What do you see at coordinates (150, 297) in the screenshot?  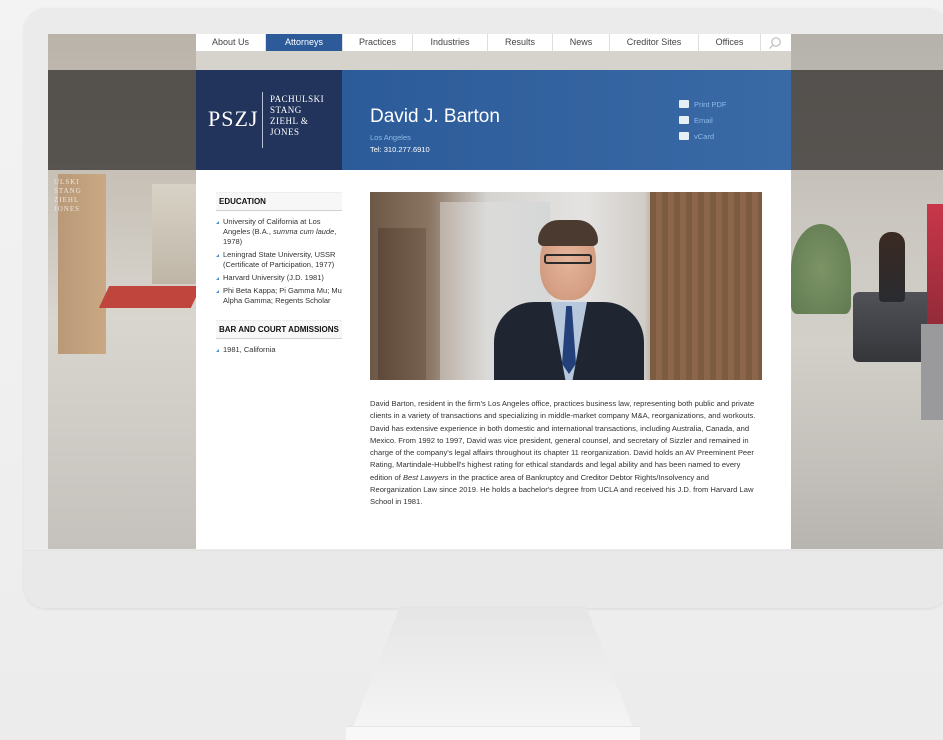 I see `background-red-bench` at bounding box center [150, 297].